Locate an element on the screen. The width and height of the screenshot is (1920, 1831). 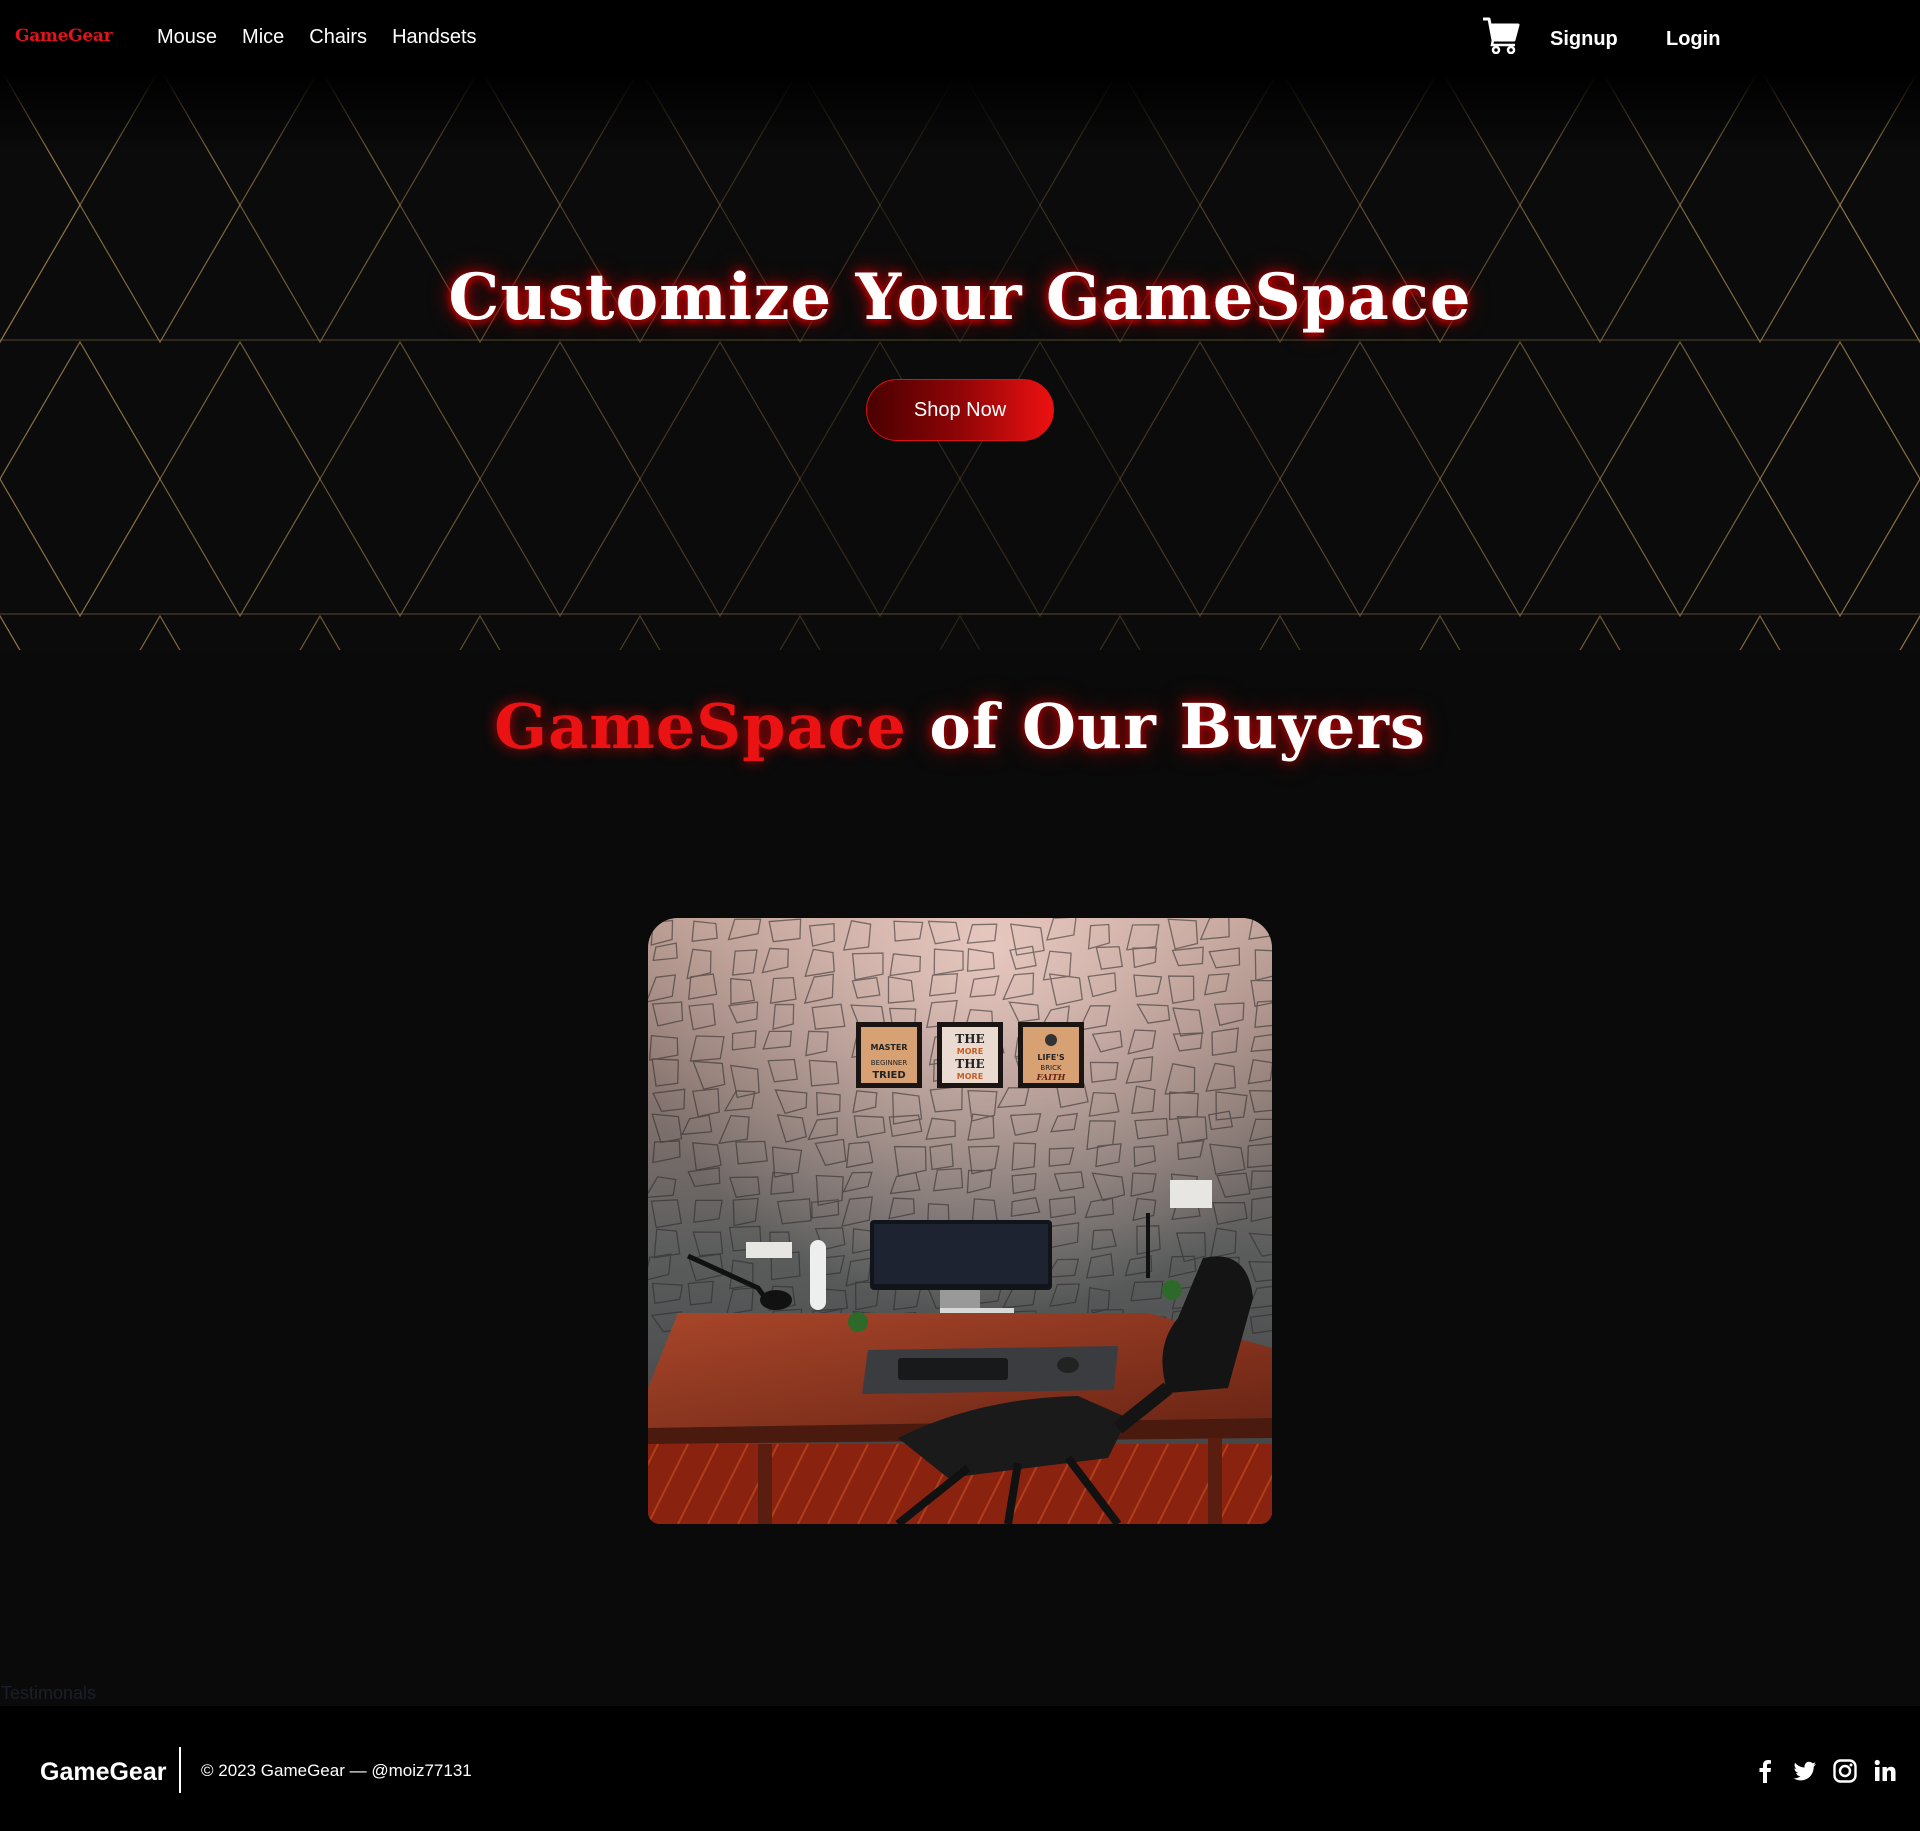
svg-text: FAITH is located at coordinates (1051, 1077).